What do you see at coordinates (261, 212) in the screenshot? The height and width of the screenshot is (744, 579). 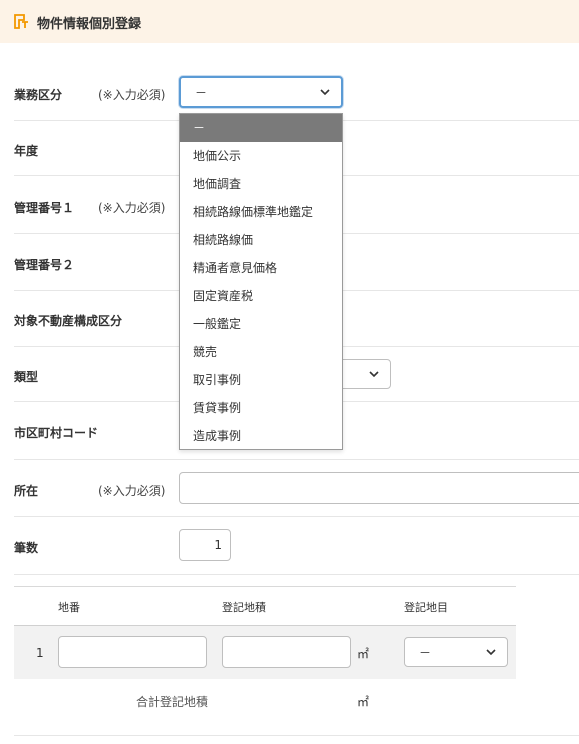 I see `dropdown-option: 相続路線価標準地鑑定` at bounding box center [261, 212].